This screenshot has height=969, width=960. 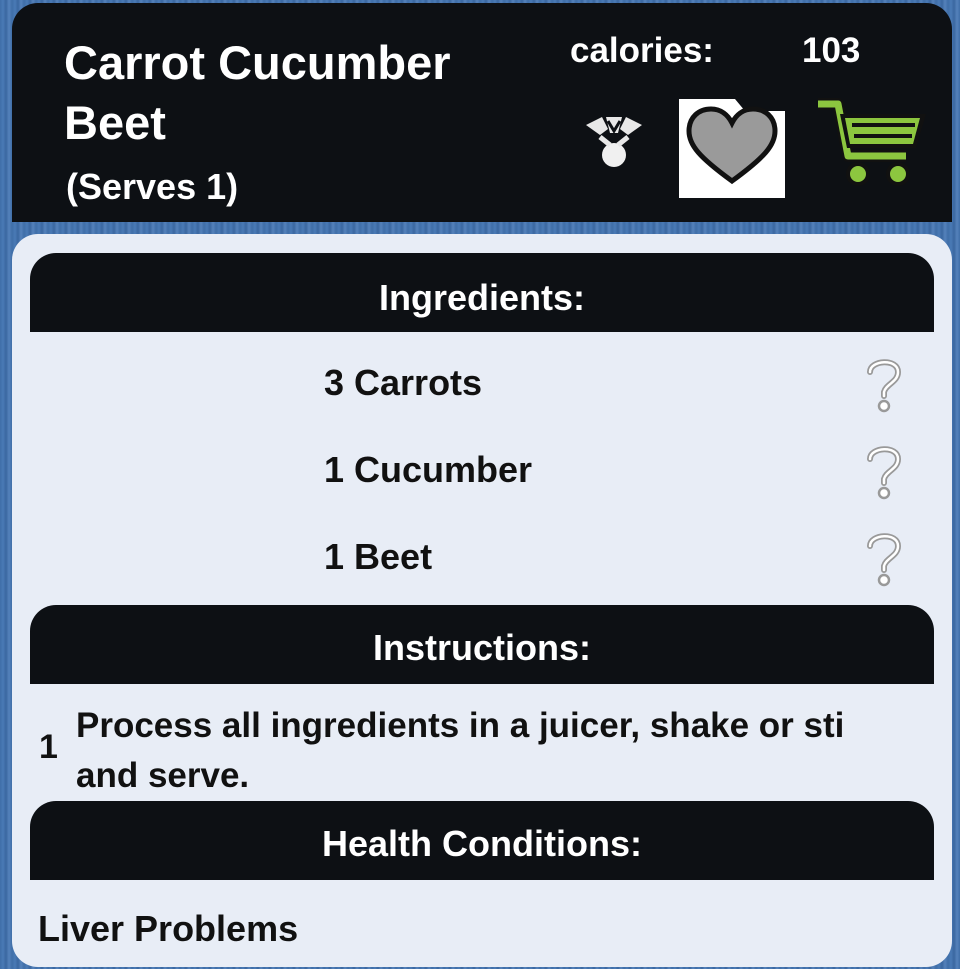 What do you see at coordinates (48, 747) in the screenshot?
I see `step-number: 1` at bounding box center [48, 747].